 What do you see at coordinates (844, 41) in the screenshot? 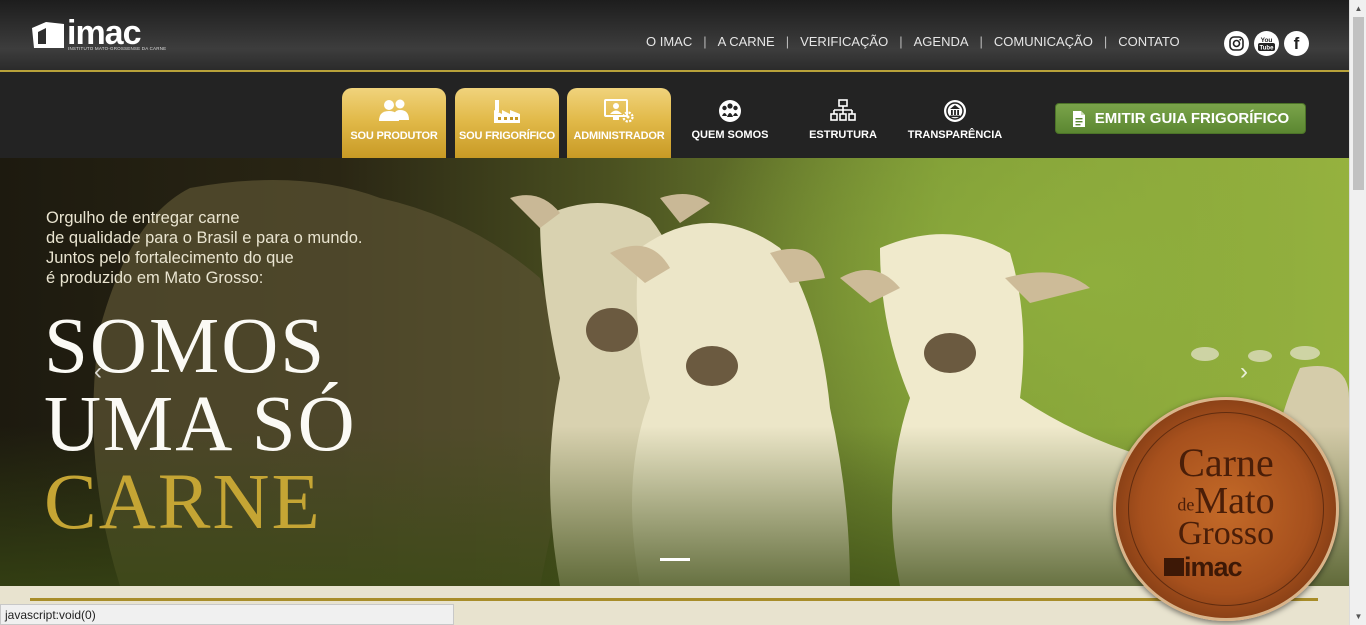
I see `top-nav-verificacao: VERIFICAÇÃO` at bounding box center [844, 41].